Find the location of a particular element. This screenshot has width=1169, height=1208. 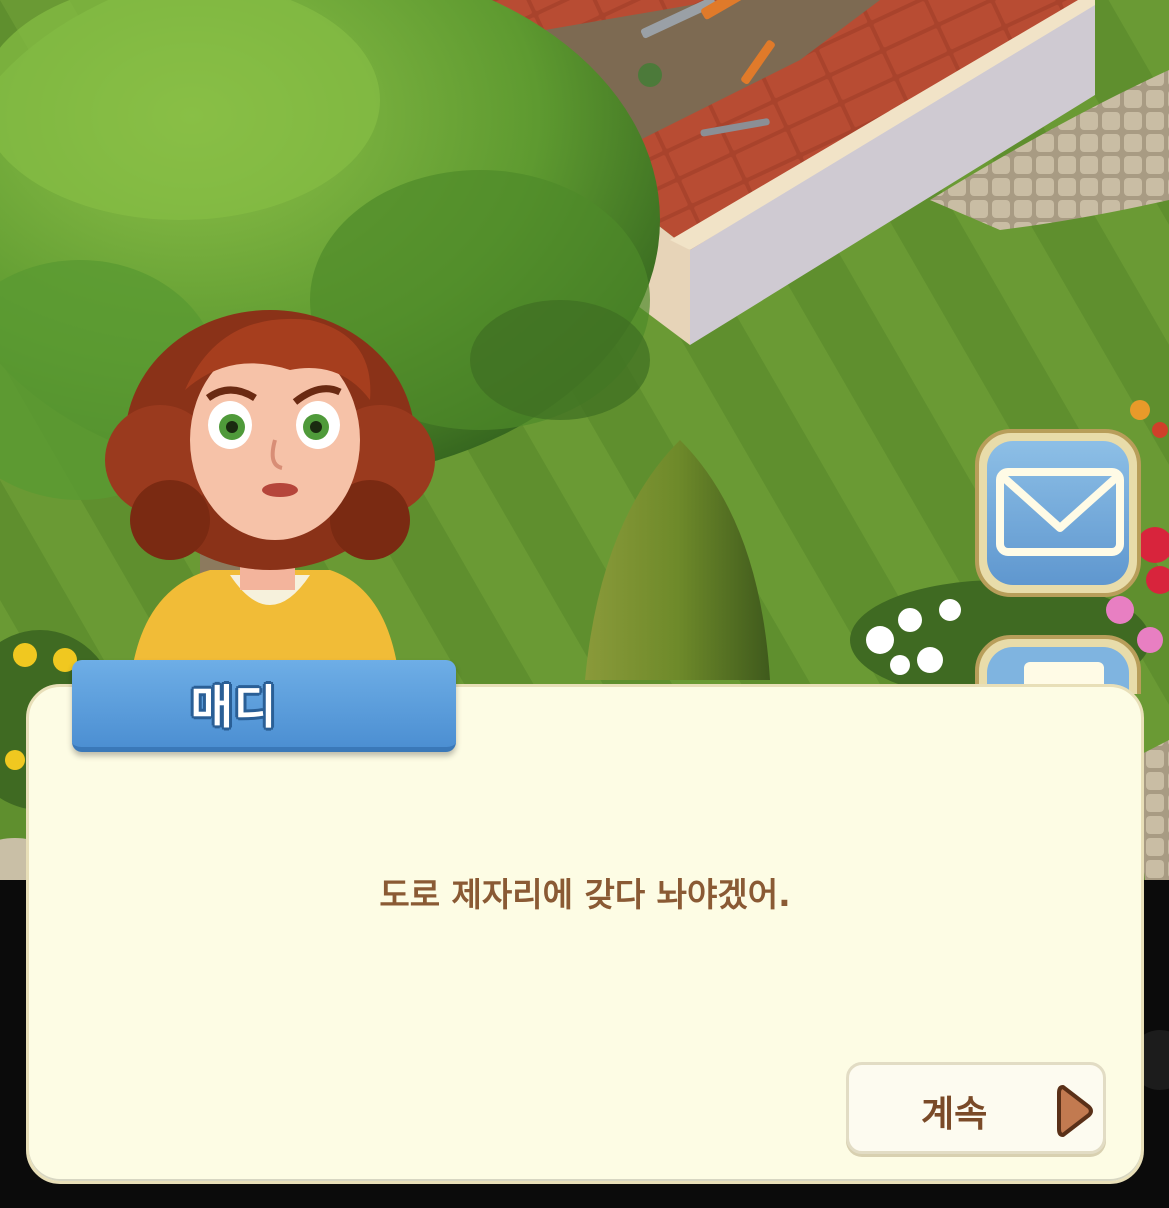

mail-button is located at coordinates (1058, 513).